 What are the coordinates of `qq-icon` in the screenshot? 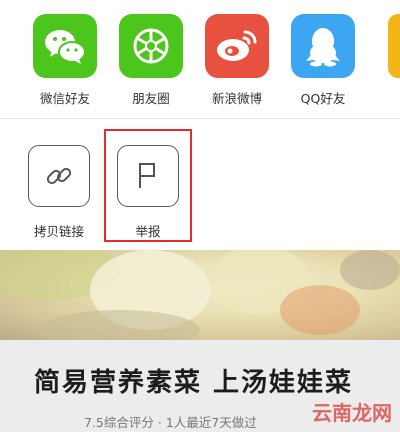 It's located at (323, 46).